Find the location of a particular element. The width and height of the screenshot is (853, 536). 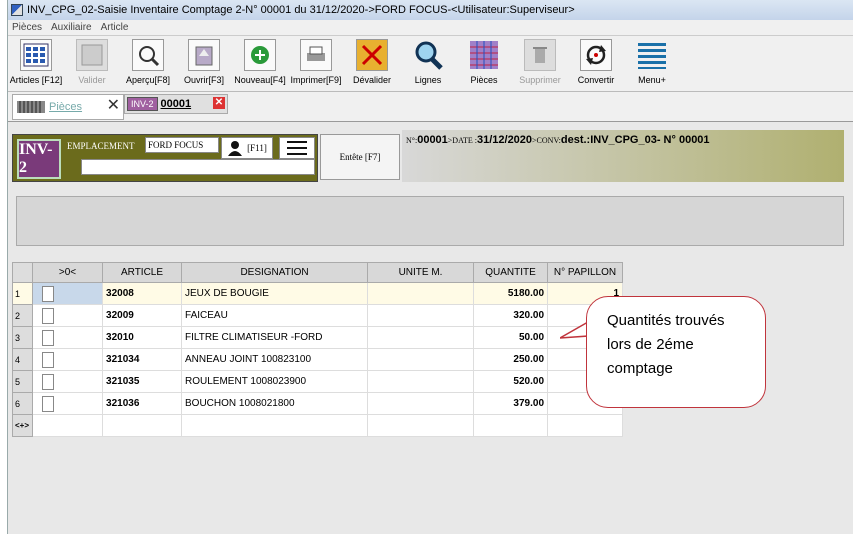

unvalidate-icon is located at coordinates (372, 55).